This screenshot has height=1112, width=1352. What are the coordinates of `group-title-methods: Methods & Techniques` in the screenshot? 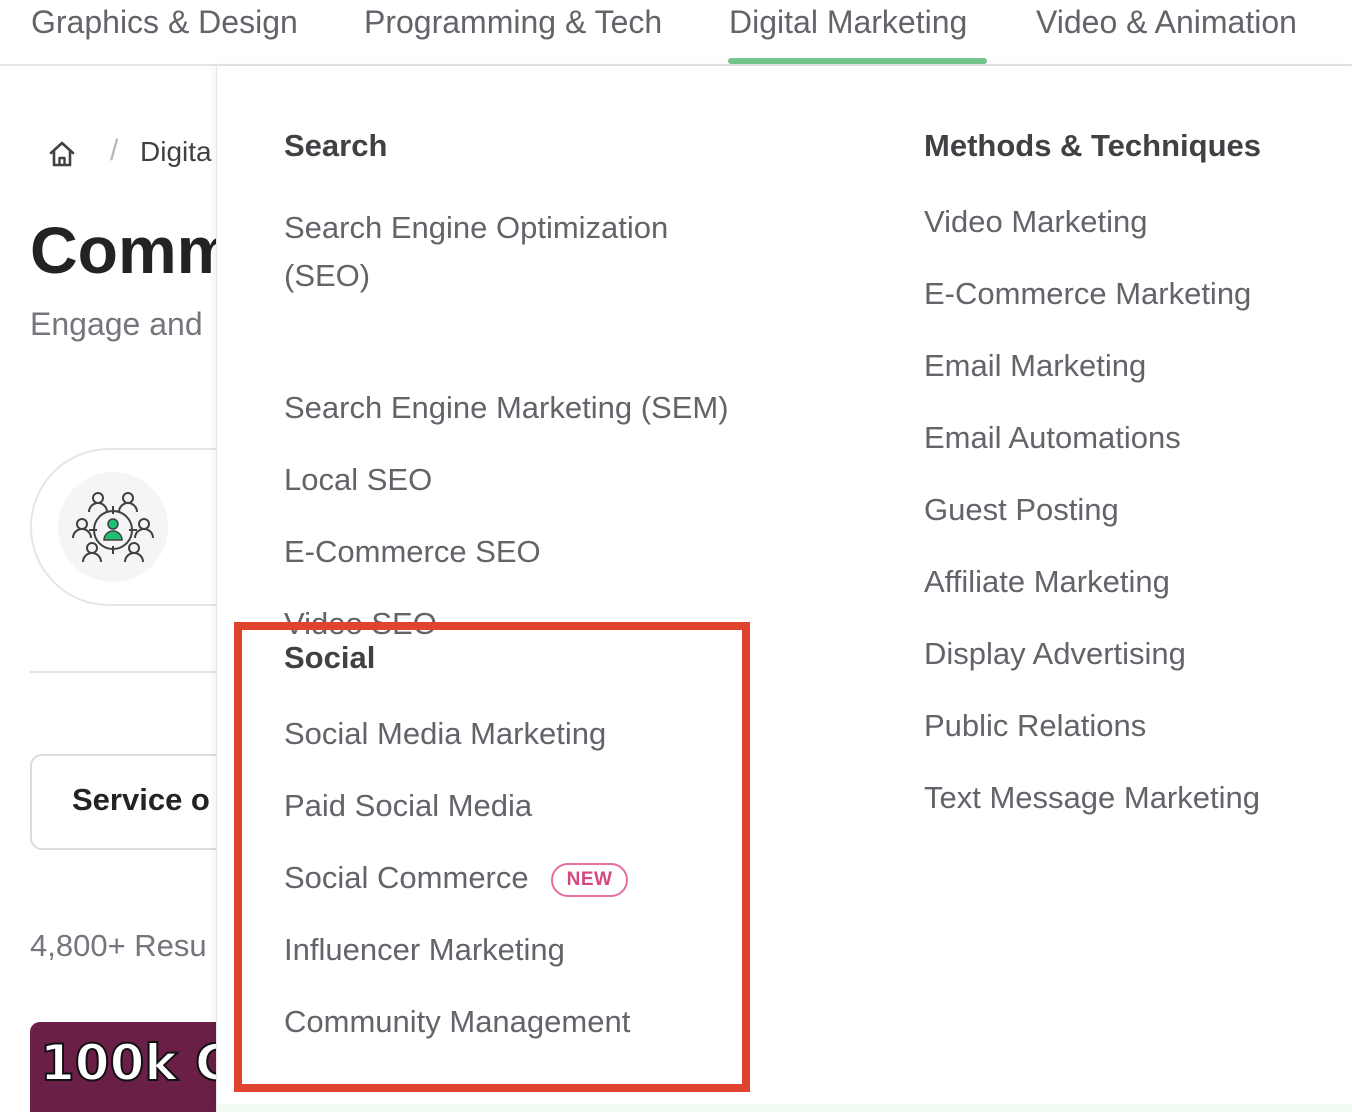 It's located at (1093, 145).